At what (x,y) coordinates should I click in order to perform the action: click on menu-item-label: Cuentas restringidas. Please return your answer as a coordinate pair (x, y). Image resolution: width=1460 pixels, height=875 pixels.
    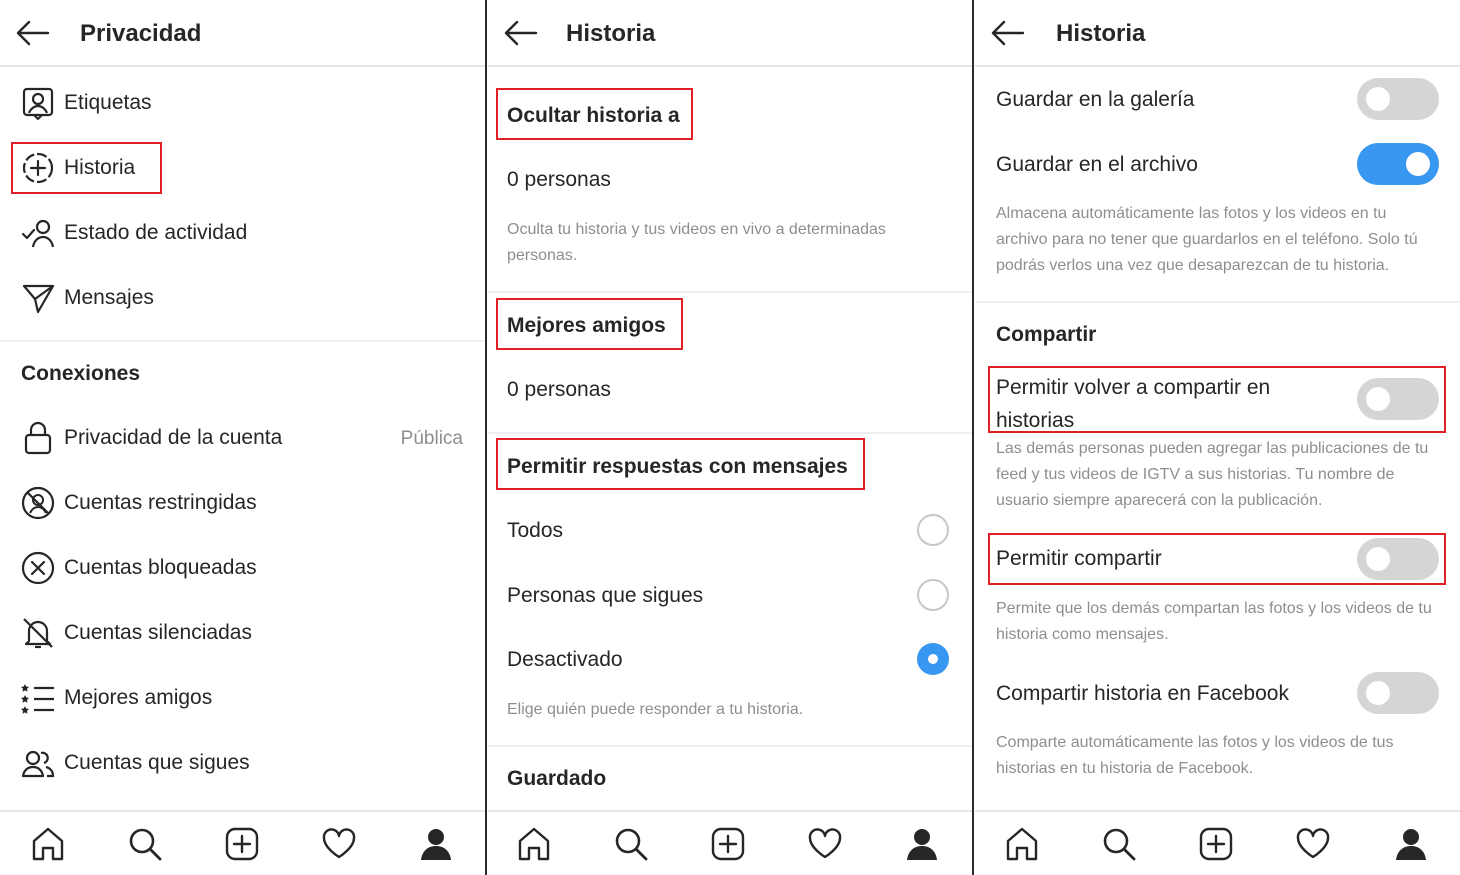
    Looking at the image, I should click on (160, 502).